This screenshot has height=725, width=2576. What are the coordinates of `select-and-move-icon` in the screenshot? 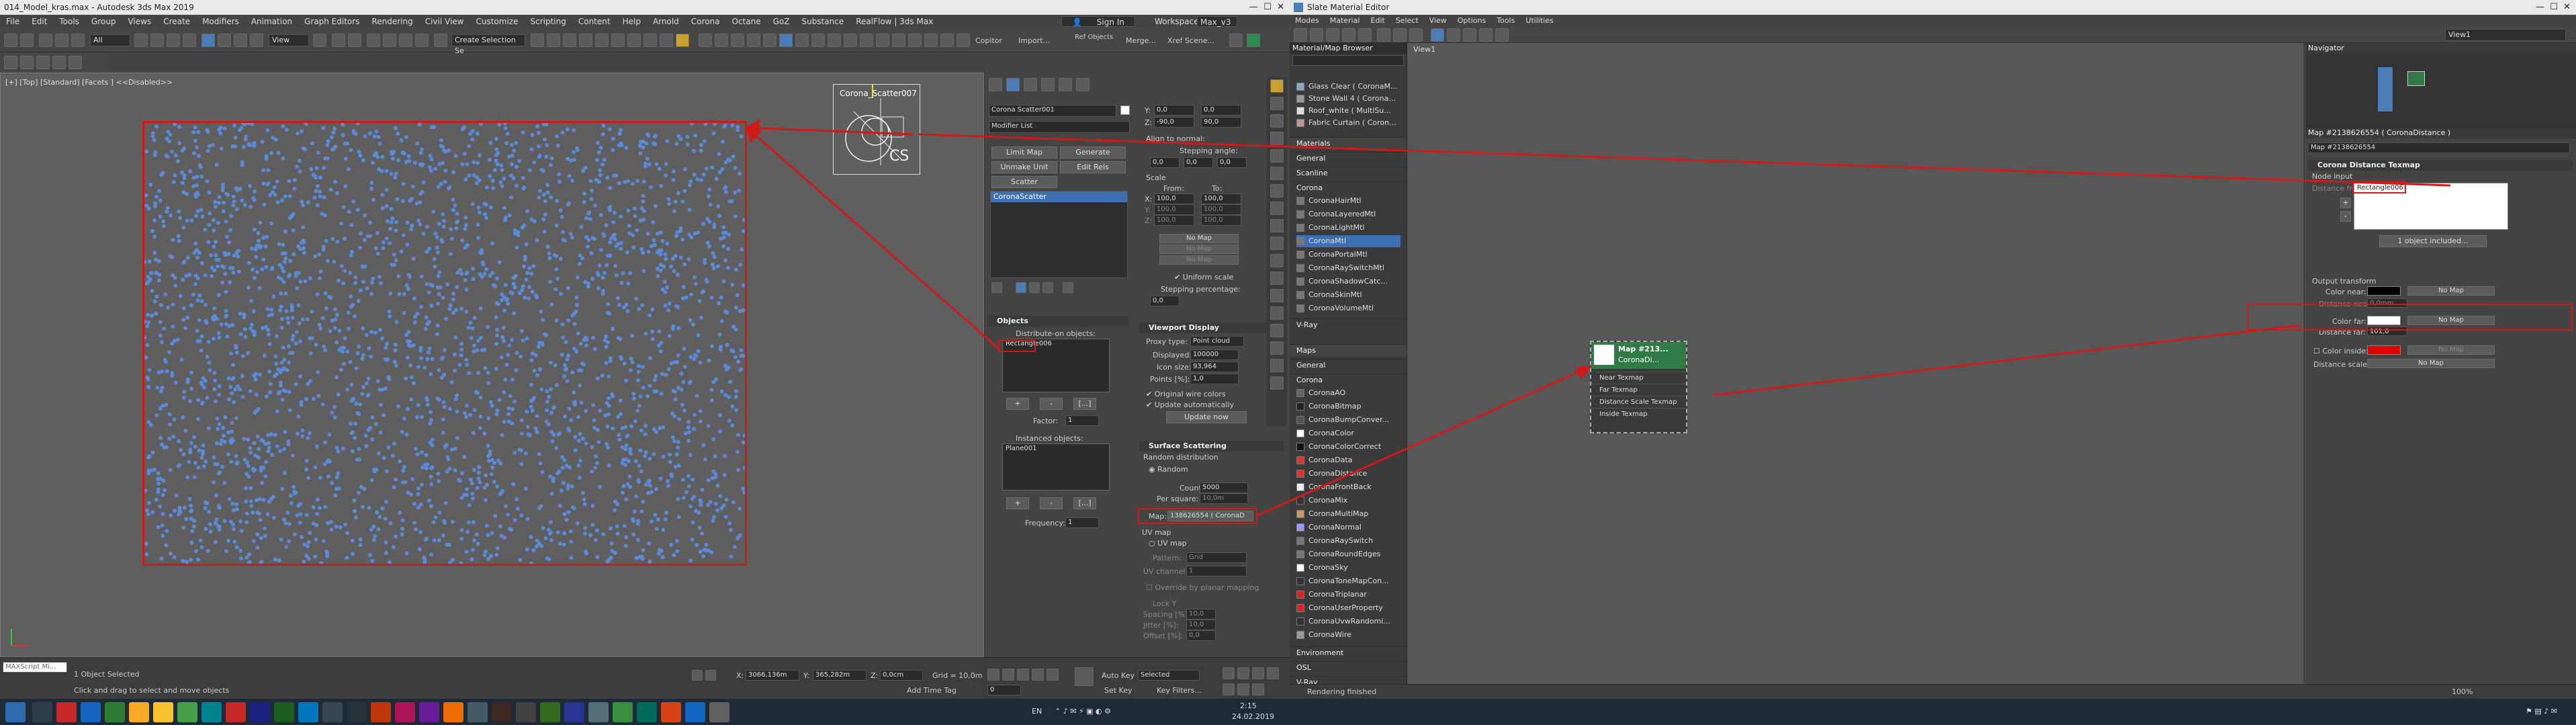 It's located at (209, 41).